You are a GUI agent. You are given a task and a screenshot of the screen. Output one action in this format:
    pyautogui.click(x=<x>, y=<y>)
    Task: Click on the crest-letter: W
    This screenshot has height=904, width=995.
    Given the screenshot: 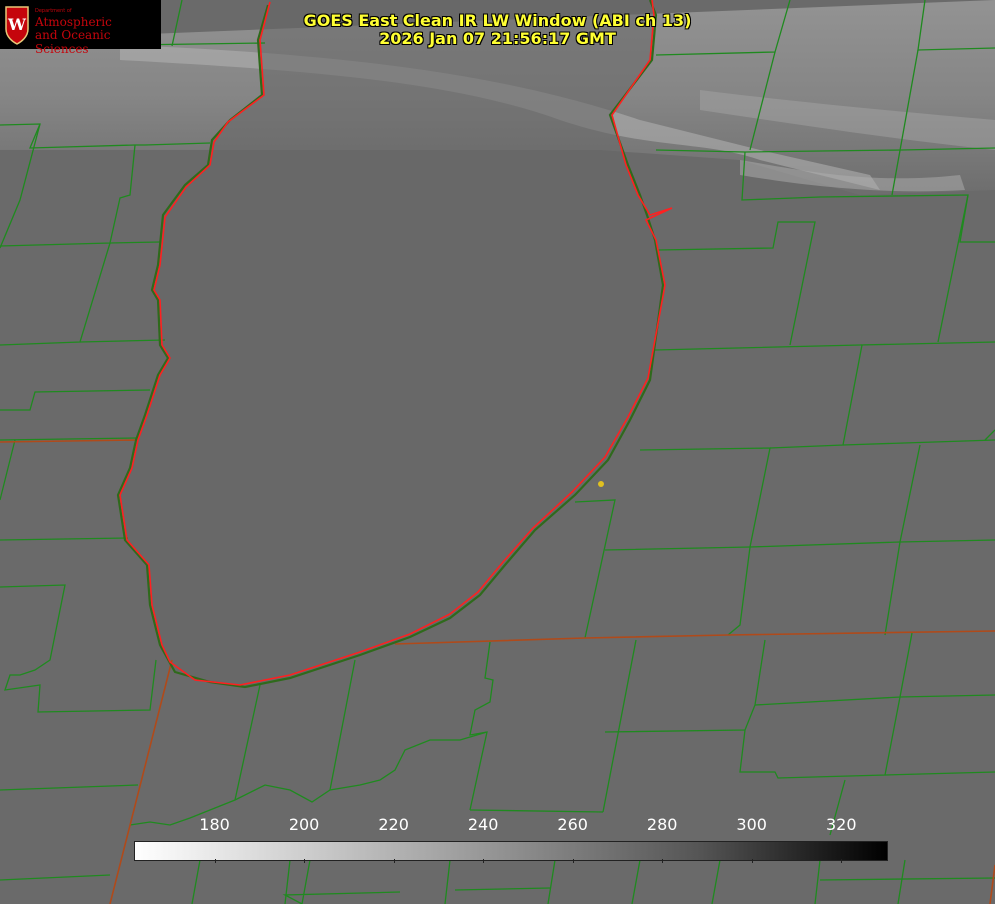 What is the action you would take?
    pyautogui.click(x=17, y=24)
    